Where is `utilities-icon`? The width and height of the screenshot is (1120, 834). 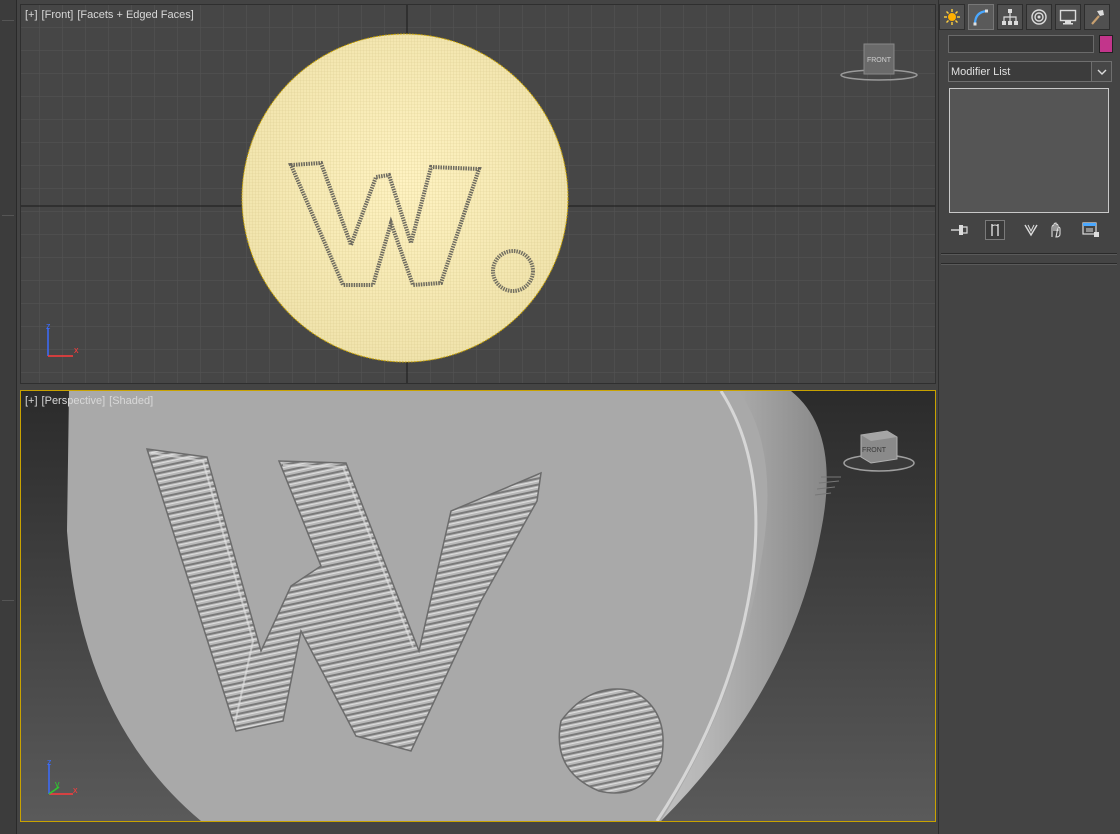
utilities-icon is located at coordinates (1097, 17).